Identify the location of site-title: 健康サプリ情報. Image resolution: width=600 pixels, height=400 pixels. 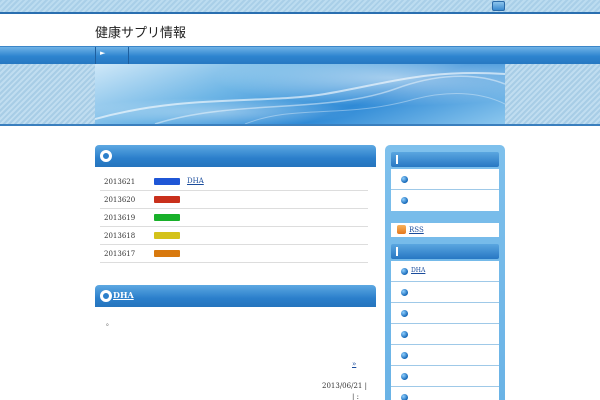
(140, 31).